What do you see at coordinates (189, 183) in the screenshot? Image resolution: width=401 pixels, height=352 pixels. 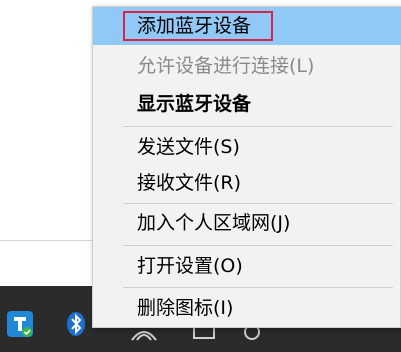 I see `menu-item-label: 接收文件(R)` at bounding box center [189, 183].